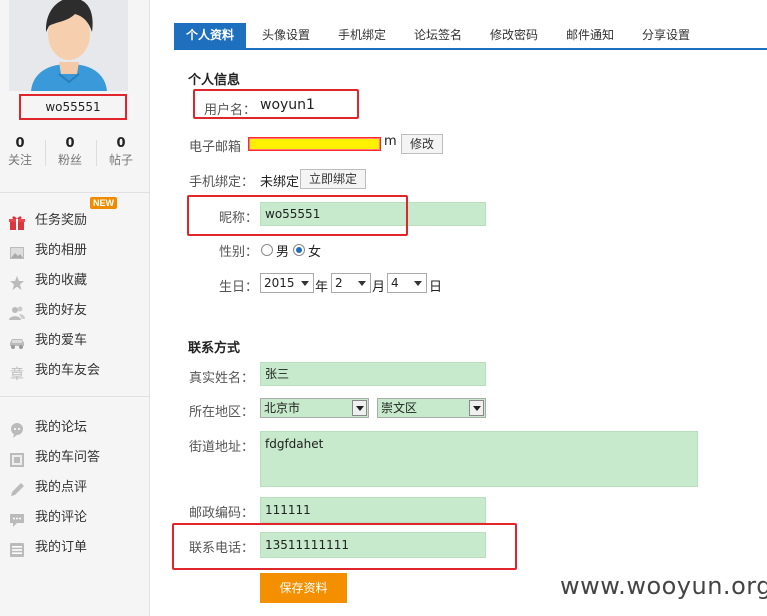 The width and height of the screenshot is (767, 616). Describe the element at coordinates (61, 310) in the screenshot. I see `sidebar-item-label: 我的好友` at that location.